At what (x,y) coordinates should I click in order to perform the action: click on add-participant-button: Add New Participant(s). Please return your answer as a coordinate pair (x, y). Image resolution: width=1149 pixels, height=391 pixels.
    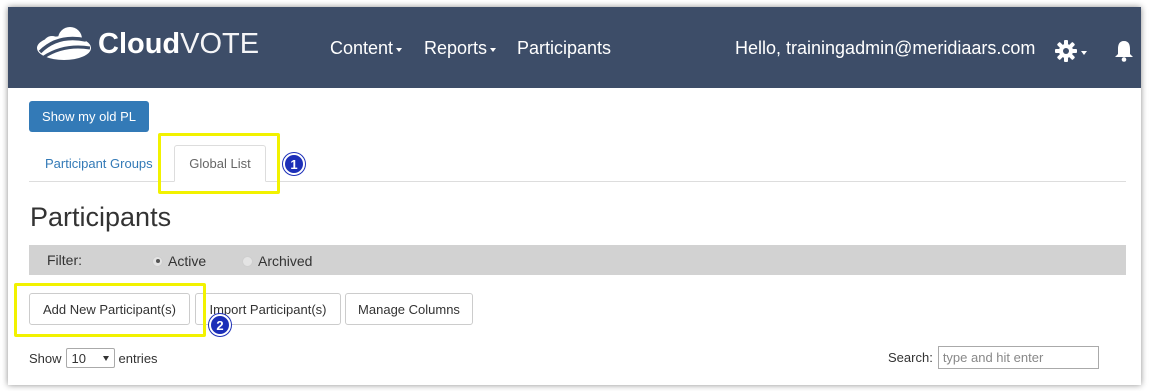
    Looking at the image, I should click on (109, 309).